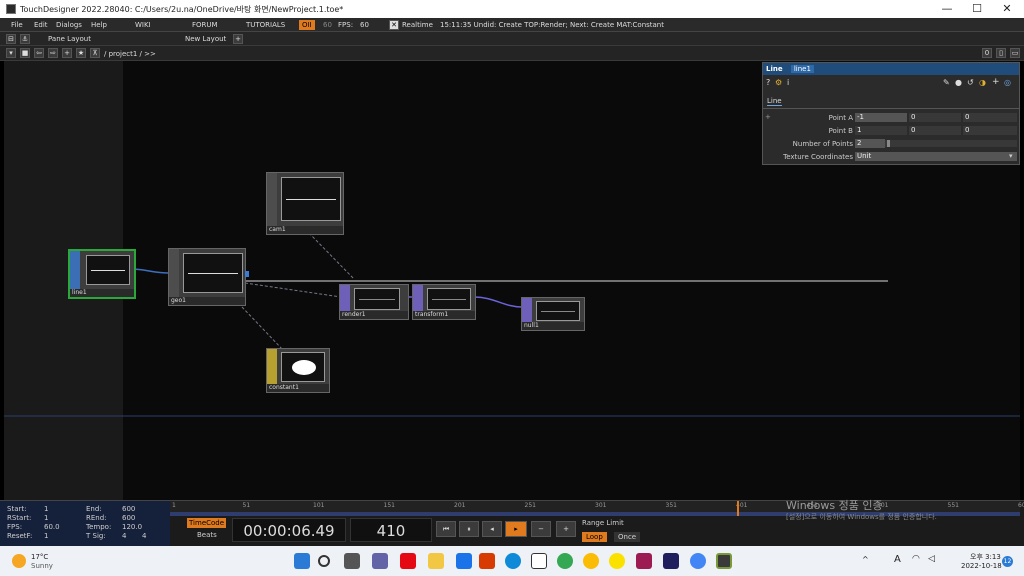 The height and width of the screenshot is (576, 1024). I want to click on chrome-alt-icon, so click(698, 561).